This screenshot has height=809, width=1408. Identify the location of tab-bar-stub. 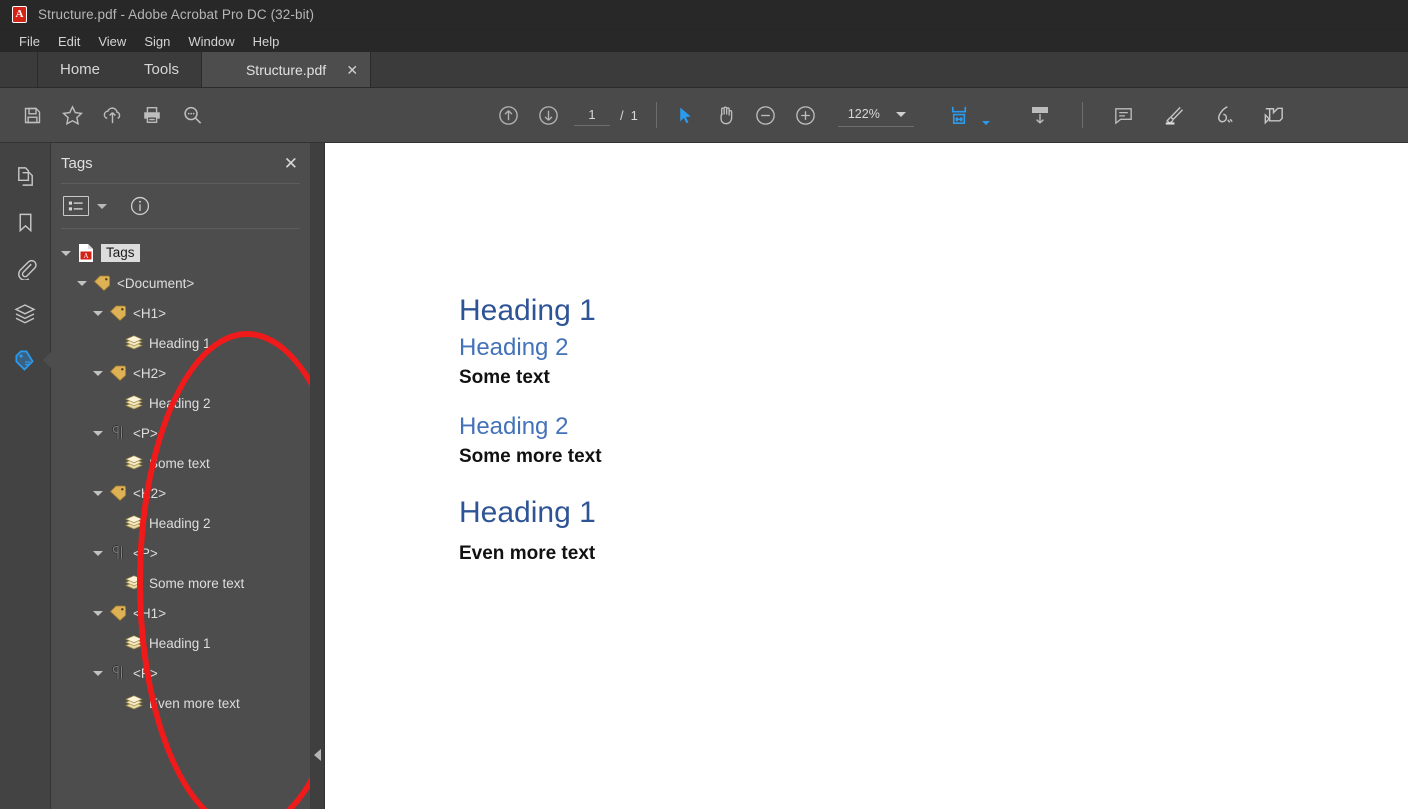
(19, 69).